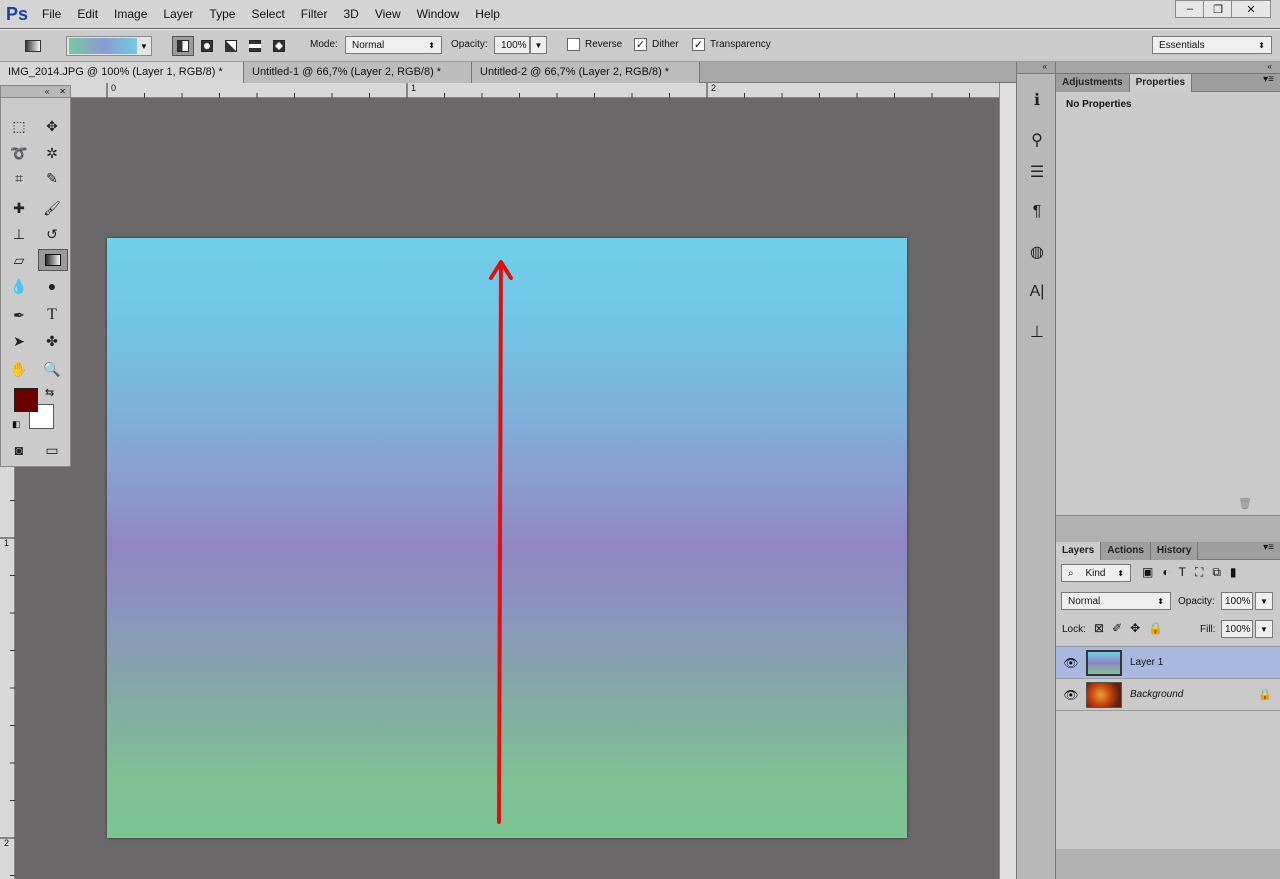 This screenshot has width=1280, height=879. I want to click on menu-image: Image, so click(130, 14).